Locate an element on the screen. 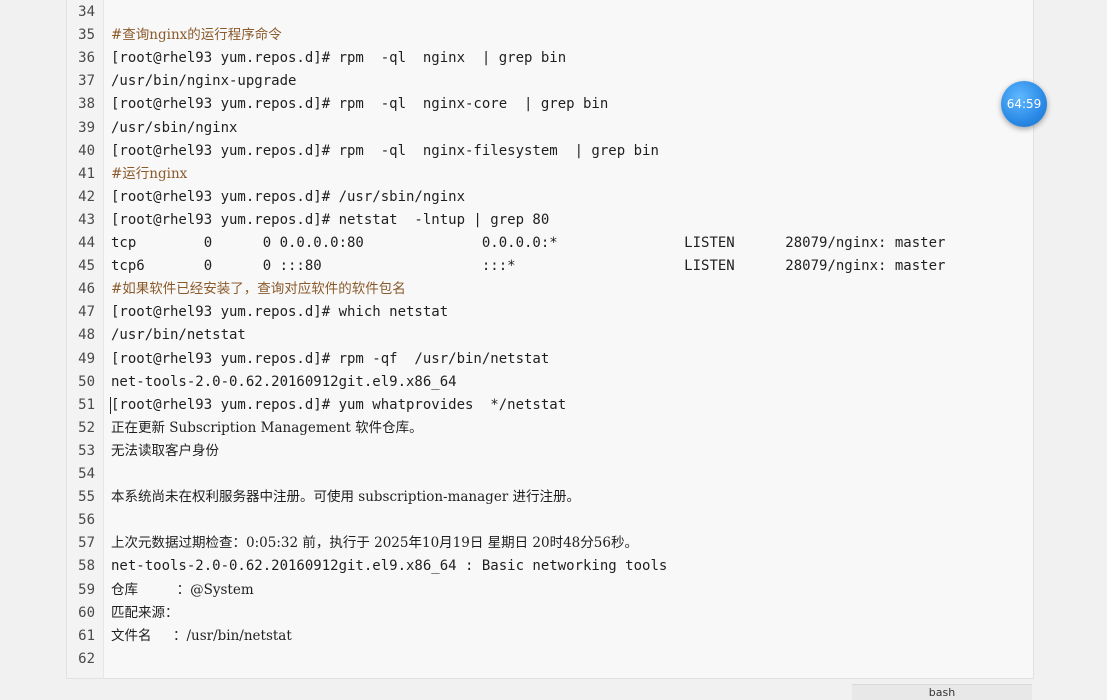 This screenshot has height=700, width=1107. line-text: 匹配来源： is located at coordinates (145, 612).